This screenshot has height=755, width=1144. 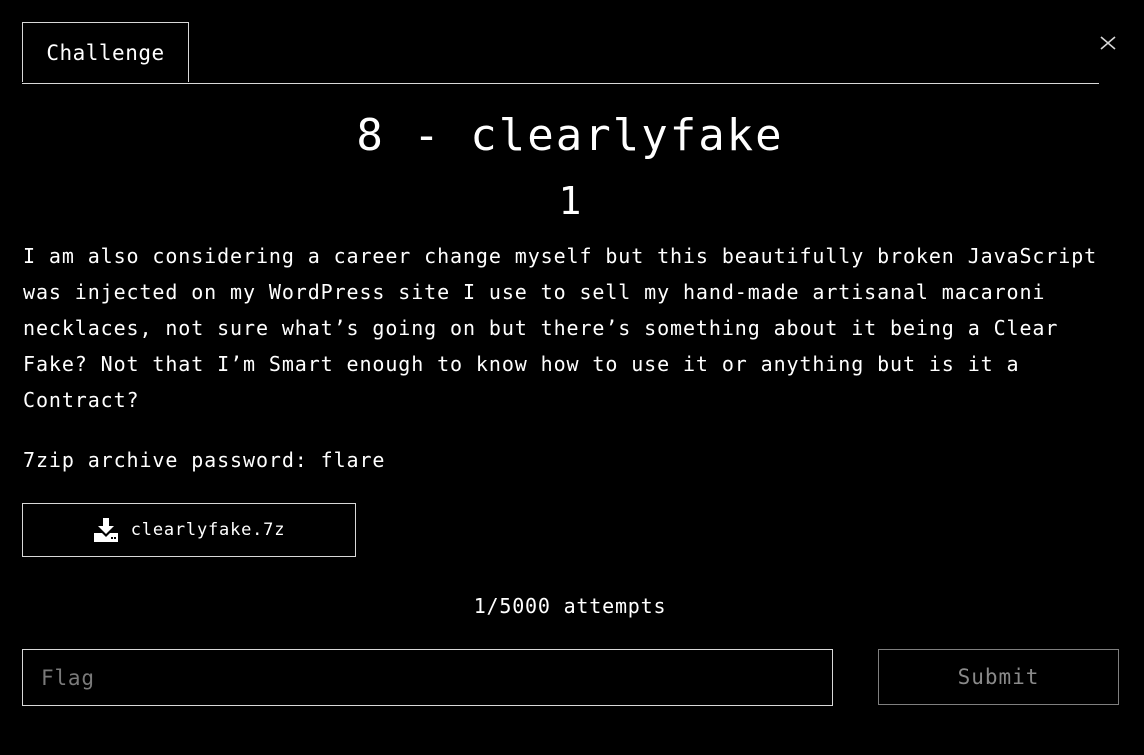 I want to click on download-icon, so click(x=106, y=530).